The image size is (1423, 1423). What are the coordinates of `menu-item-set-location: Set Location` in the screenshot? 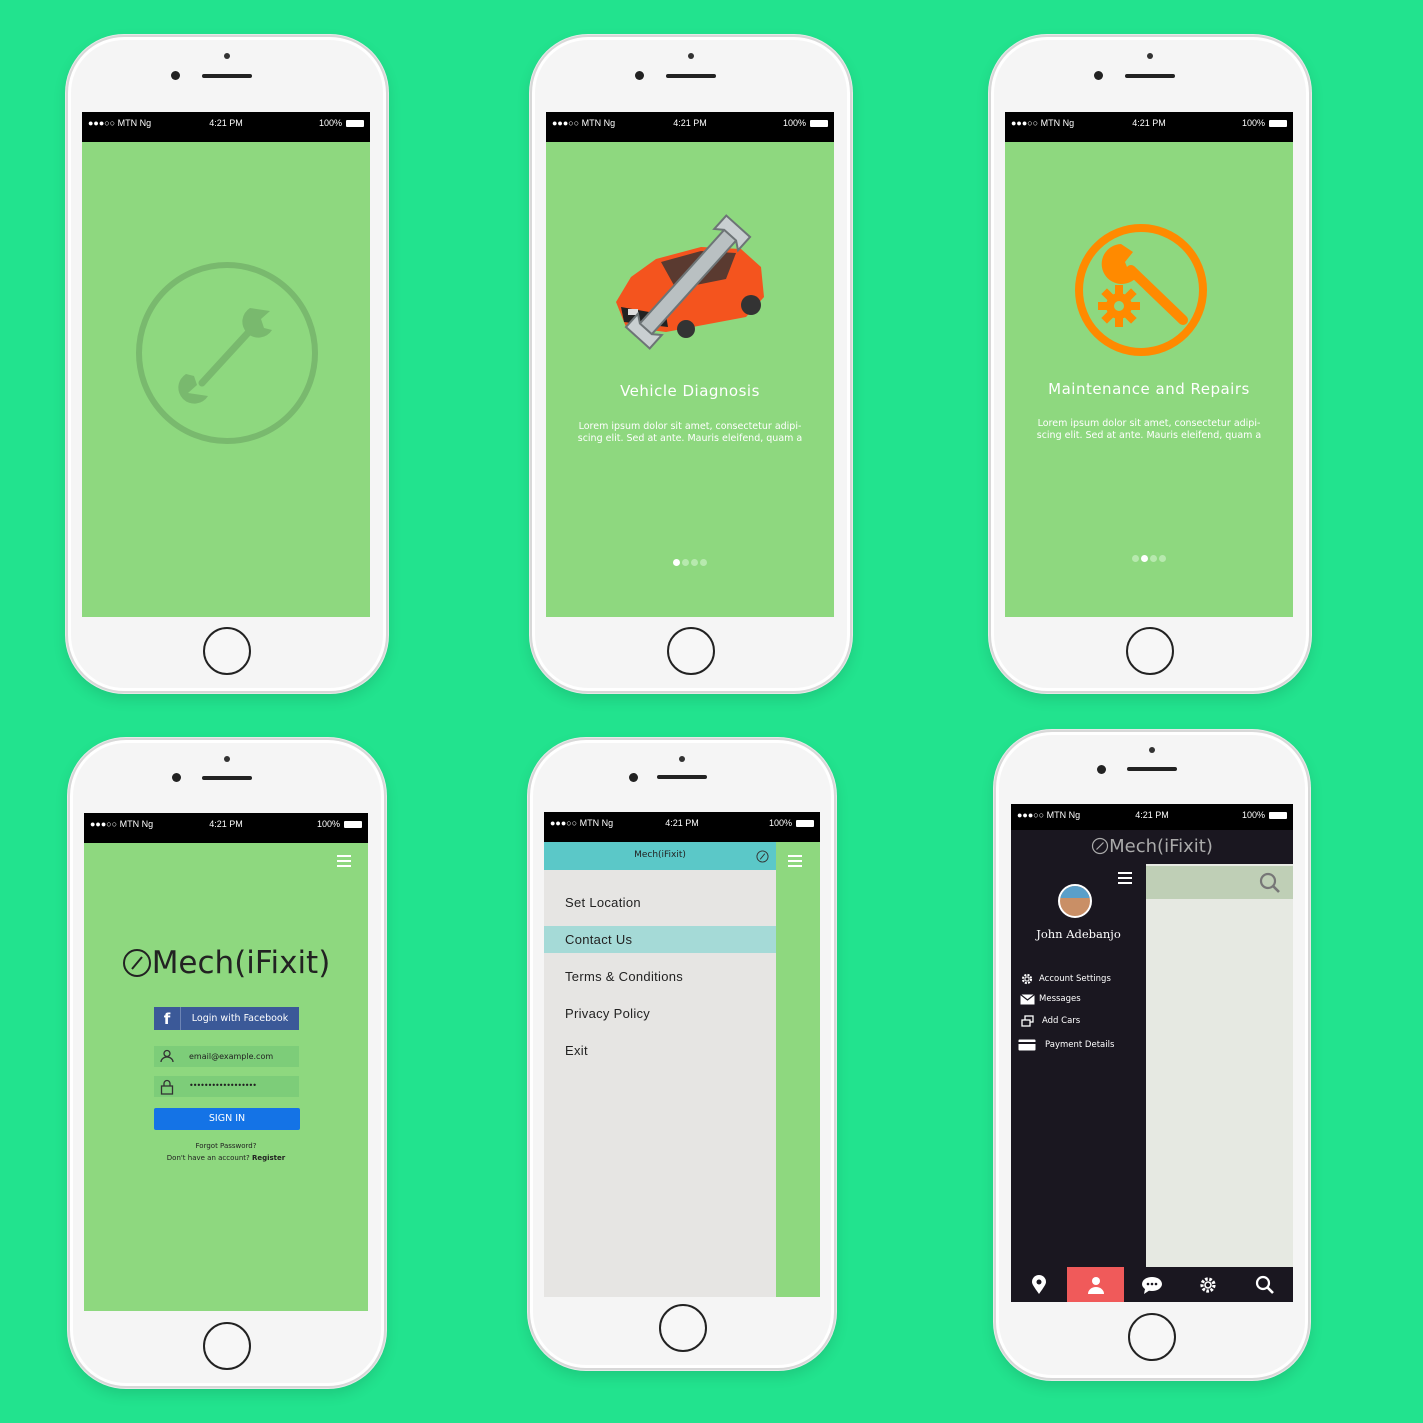 It's located at (660, 902).